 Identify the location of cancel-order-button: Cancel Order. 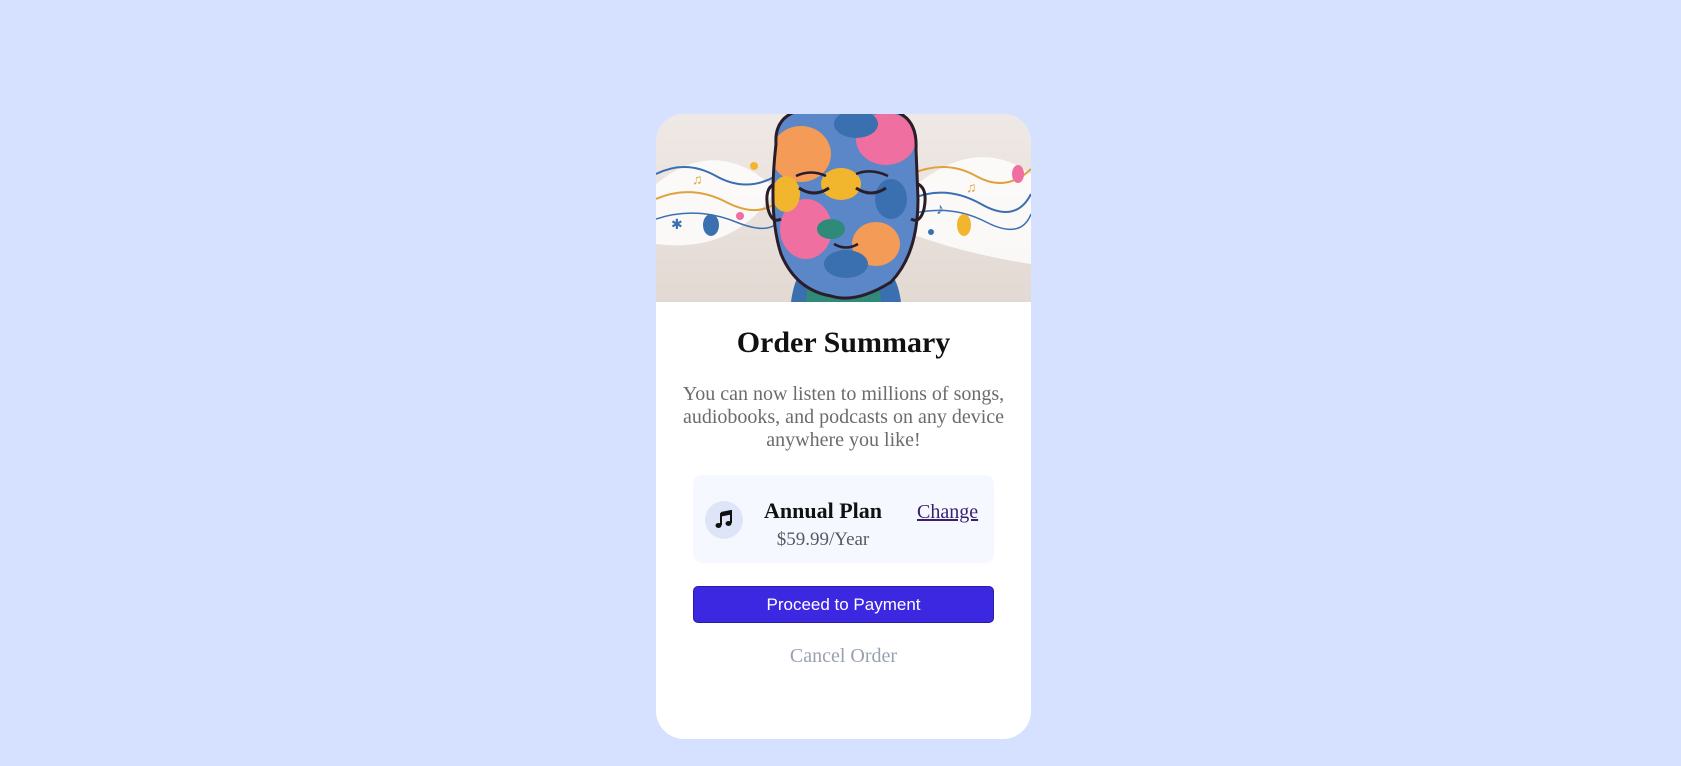
(843, 656).